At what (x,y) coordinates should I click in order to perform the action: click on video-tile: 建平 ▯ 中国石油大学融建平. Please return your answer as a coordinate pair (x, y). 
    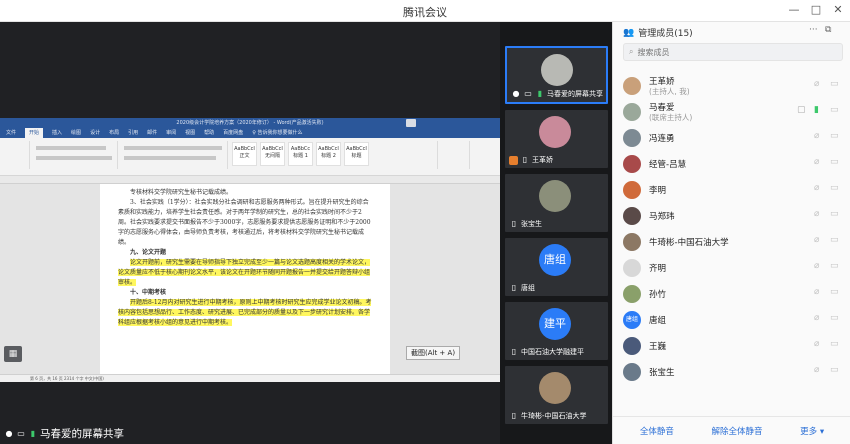
    Looking at the image, I should click on (556, 331).